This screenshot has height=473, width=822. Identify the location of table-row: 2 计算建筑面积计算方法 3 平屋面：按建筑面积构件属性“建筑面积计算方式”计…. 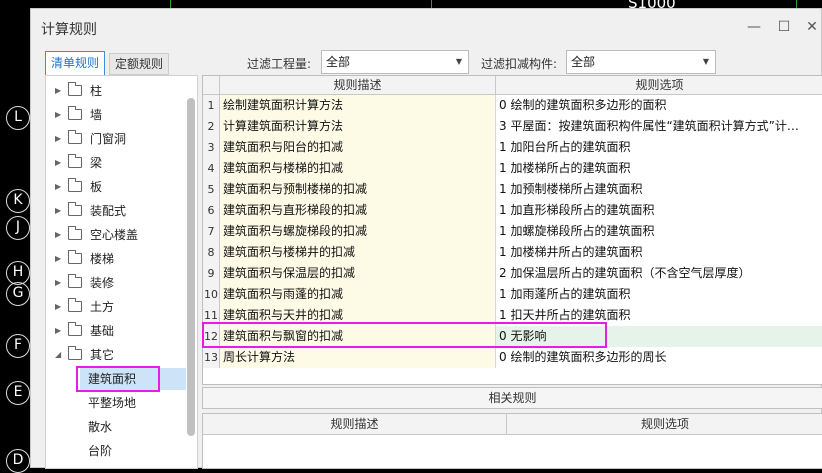
(512, 126).